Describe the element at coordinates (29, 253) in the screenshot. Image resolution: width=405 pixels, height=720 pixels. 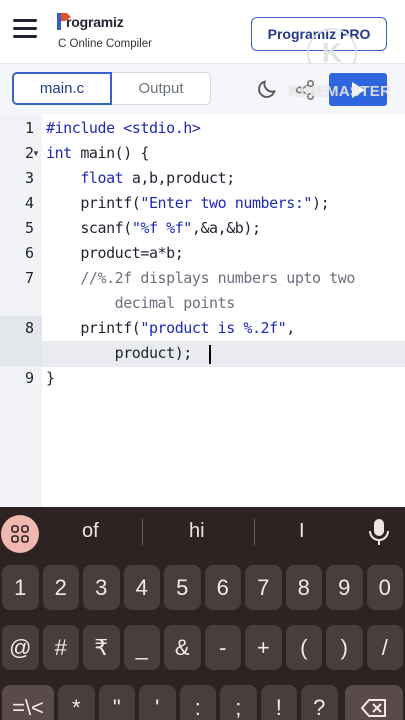
I see `line-number: 6` at that location.